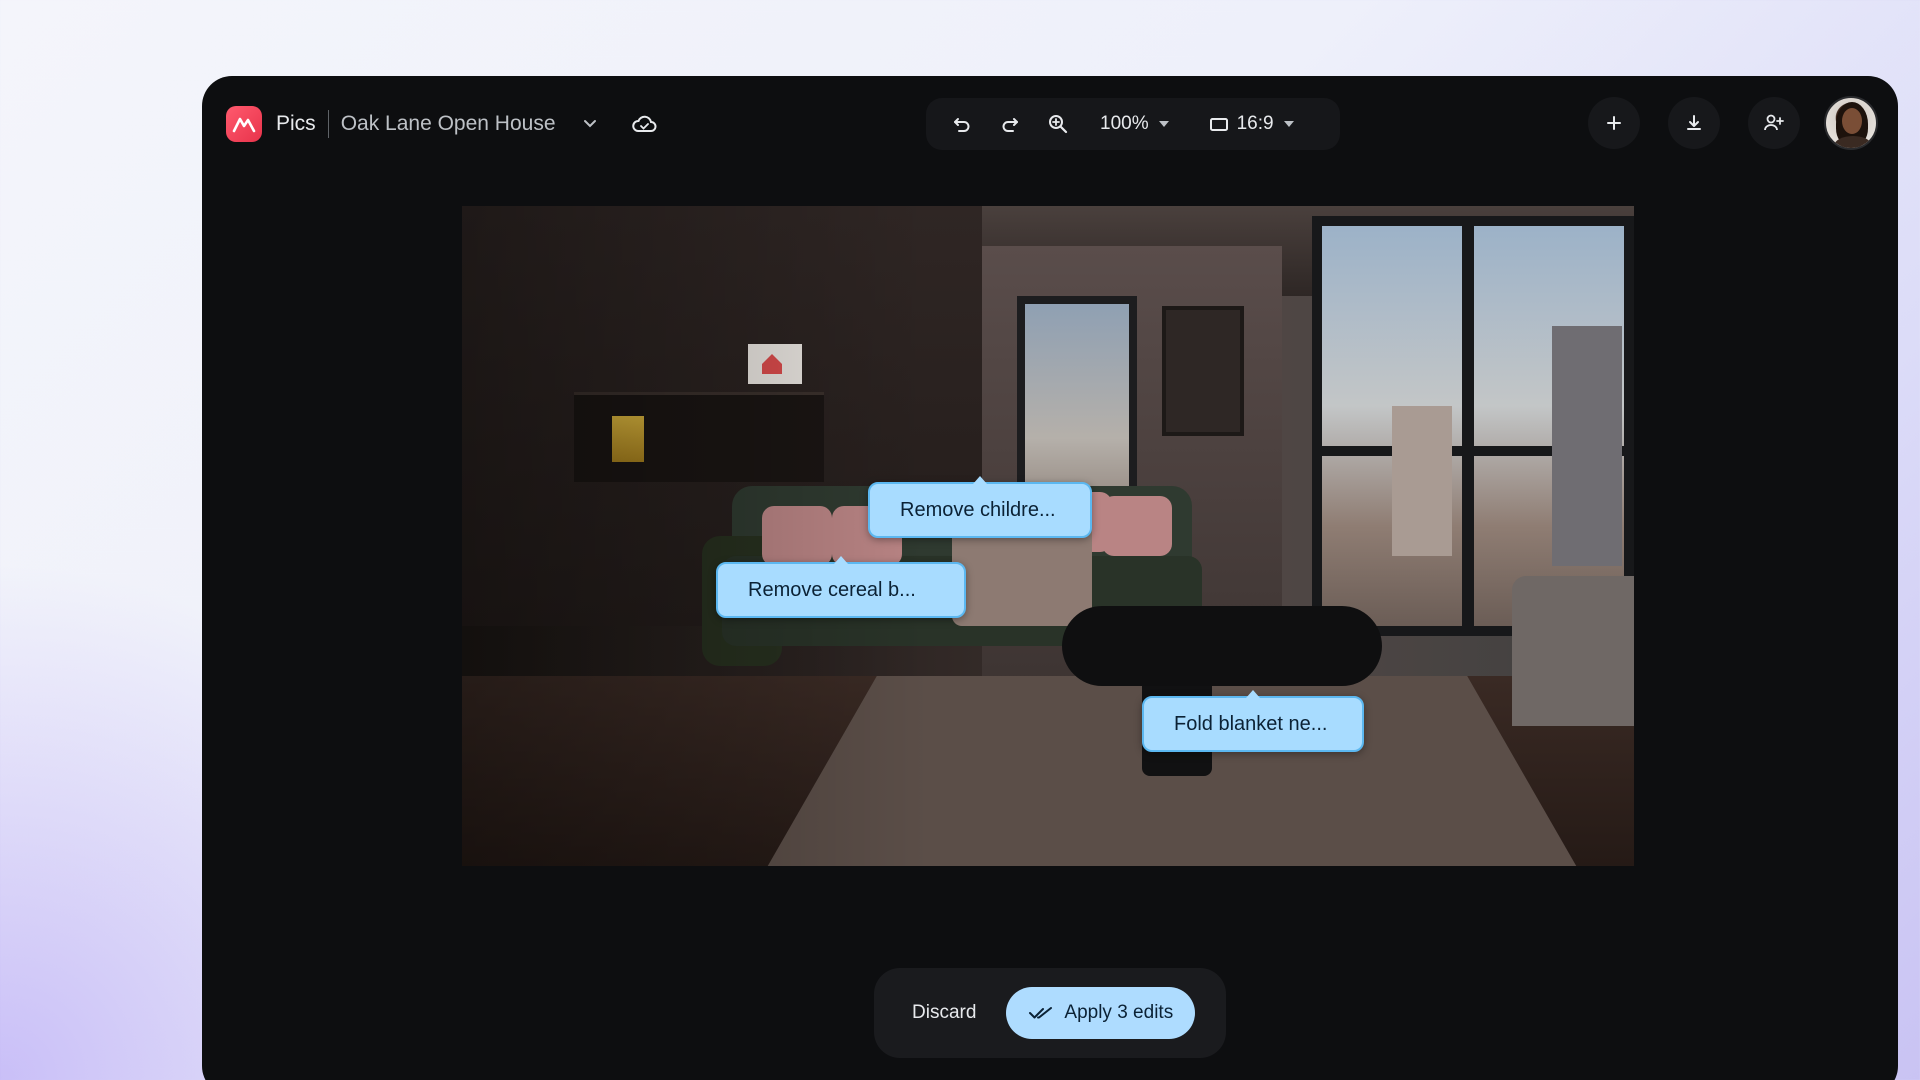  What do you see at coordinates (1853, 142) in the screenshot?
I see `avatar-body` at bounding box center [1853, 142].